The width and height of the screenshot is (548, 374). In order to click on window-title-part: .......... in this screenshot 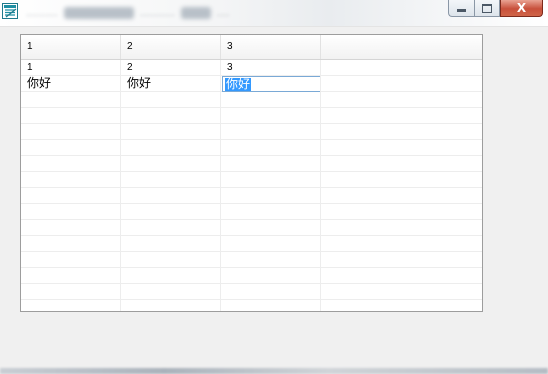, I will do `click(42, 13)`.